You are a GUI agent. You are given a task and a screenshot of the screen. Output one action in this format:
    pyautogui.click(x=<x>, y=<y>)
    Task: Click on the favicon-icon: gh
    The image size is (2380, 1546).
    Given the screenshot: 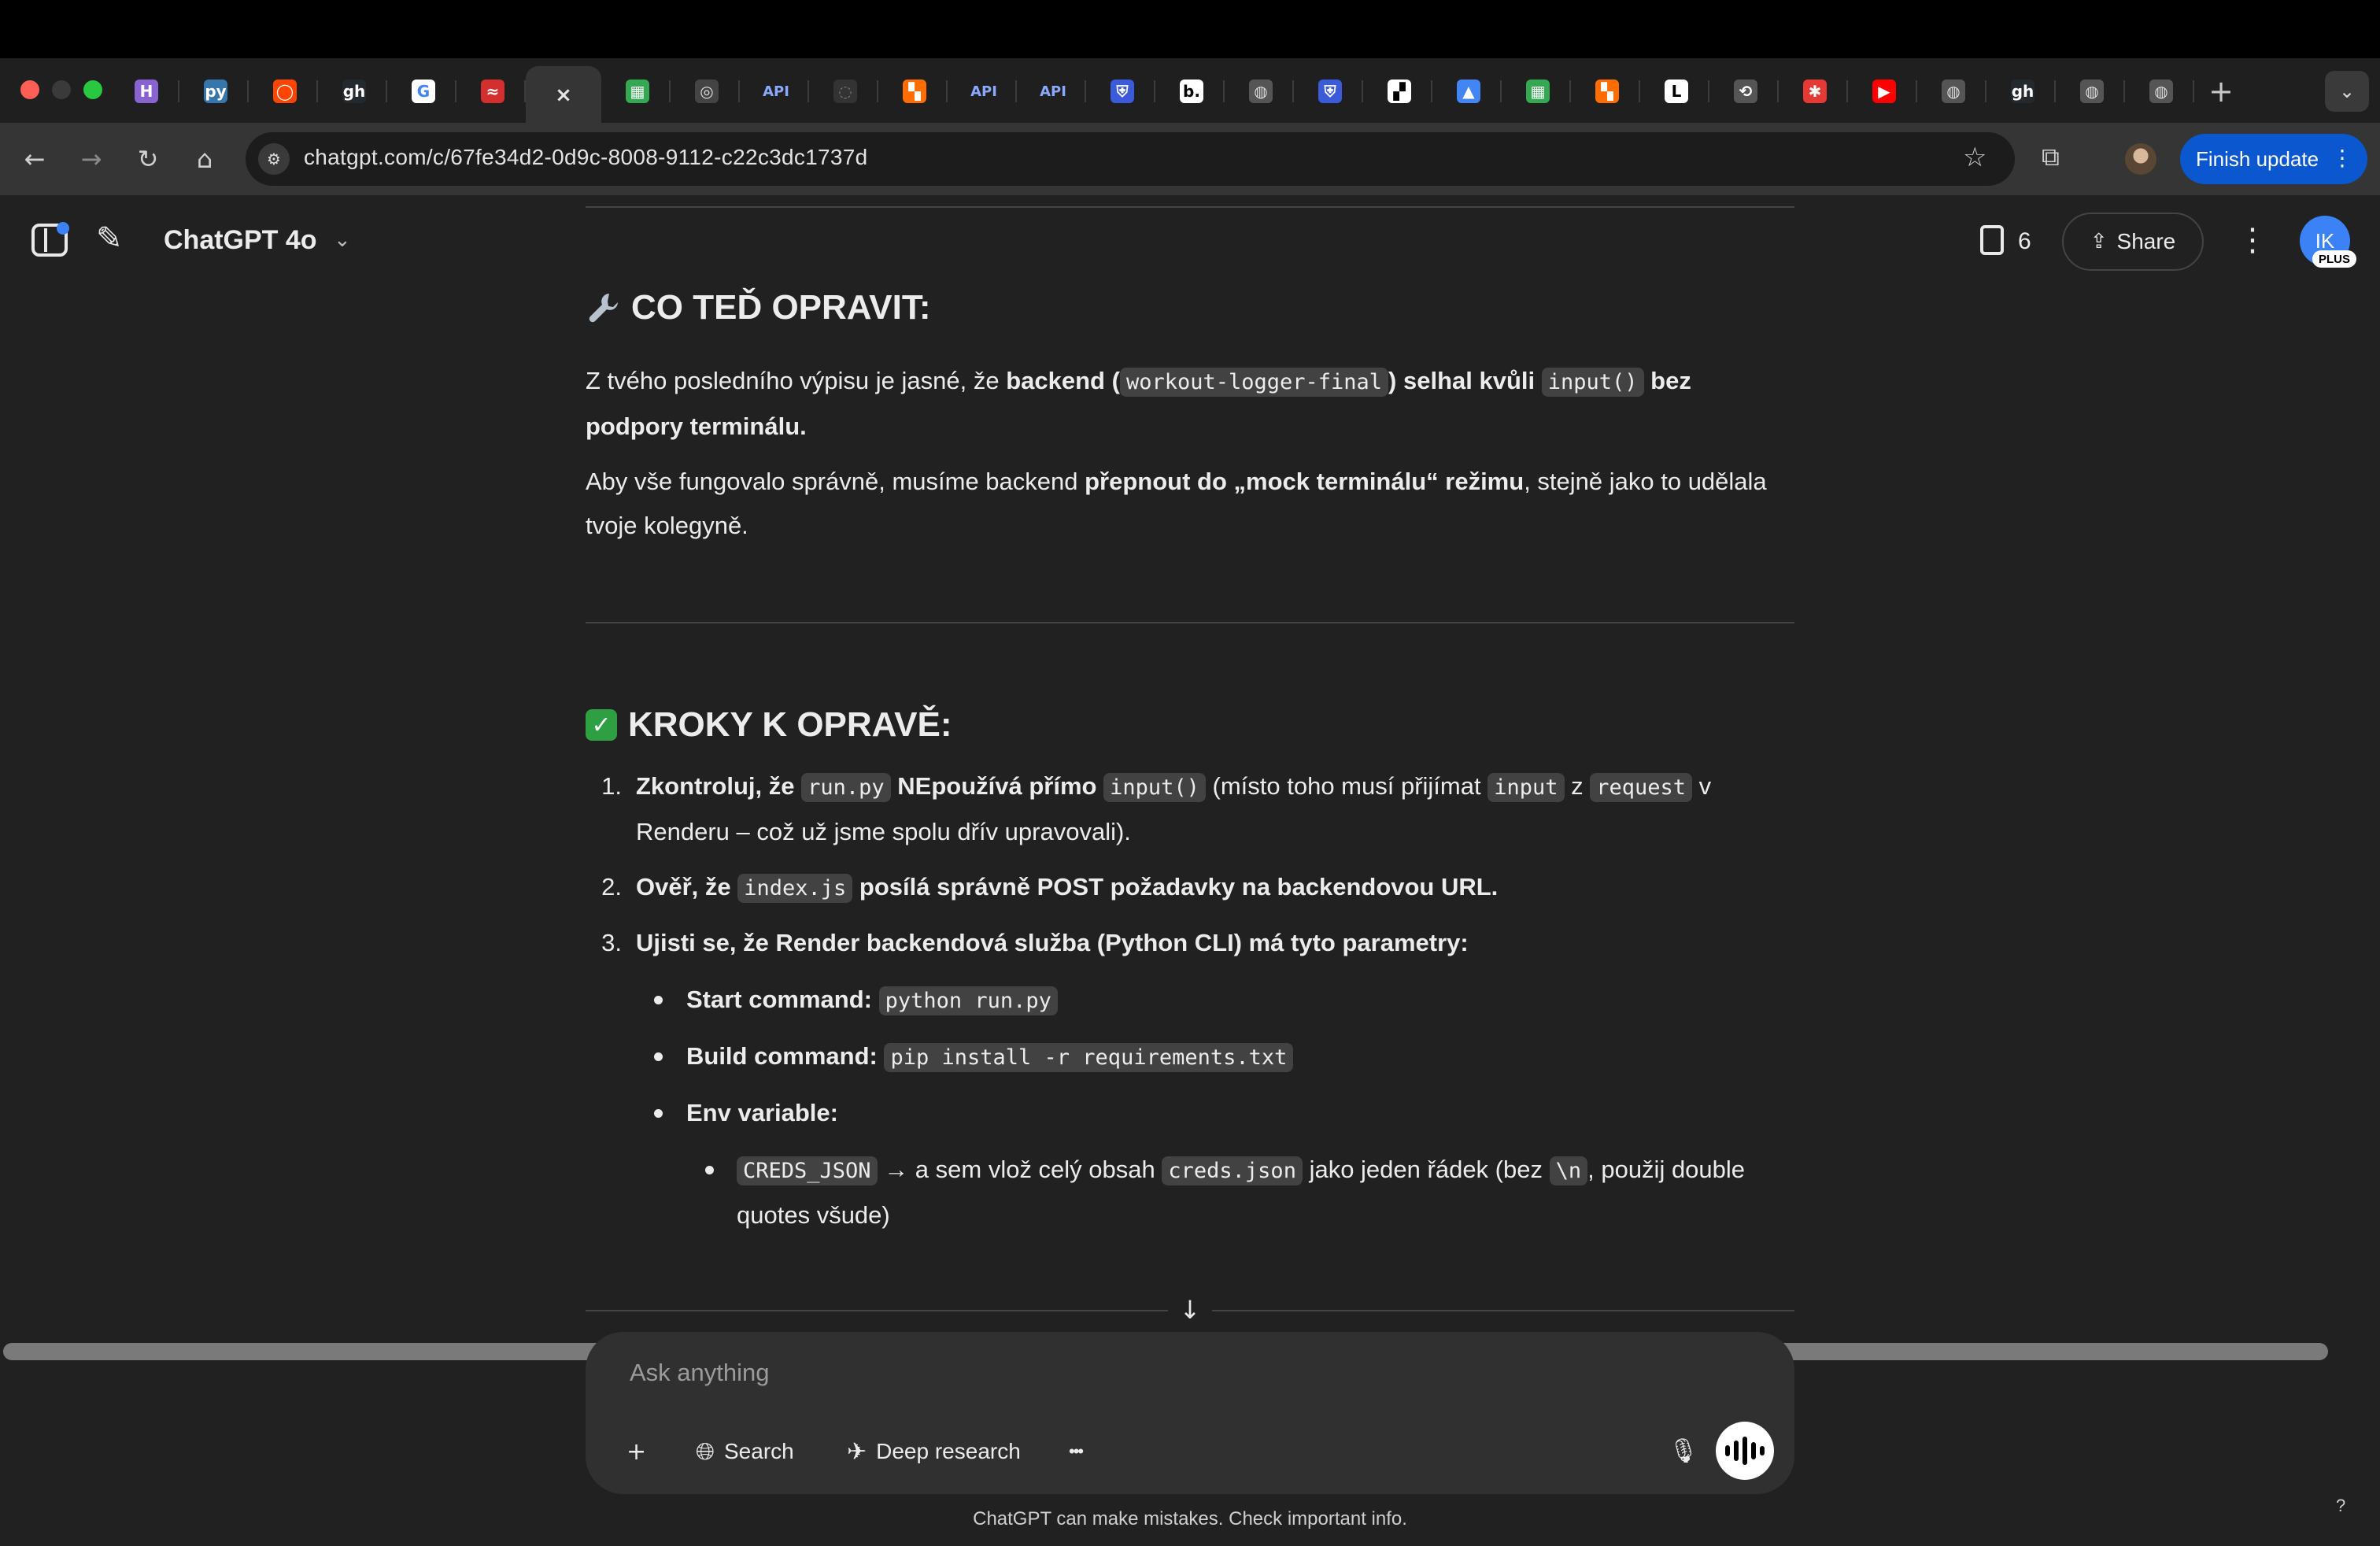 What is the action you would take?
    pyautogui.click(x=2022, y=91)
    